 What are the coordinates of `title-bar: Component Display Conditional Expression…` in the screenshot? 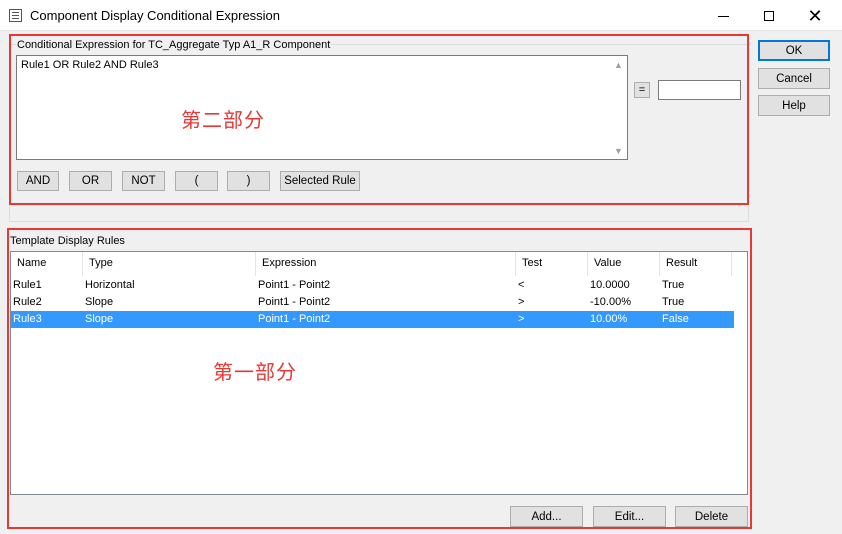 It's located at (421, 15).